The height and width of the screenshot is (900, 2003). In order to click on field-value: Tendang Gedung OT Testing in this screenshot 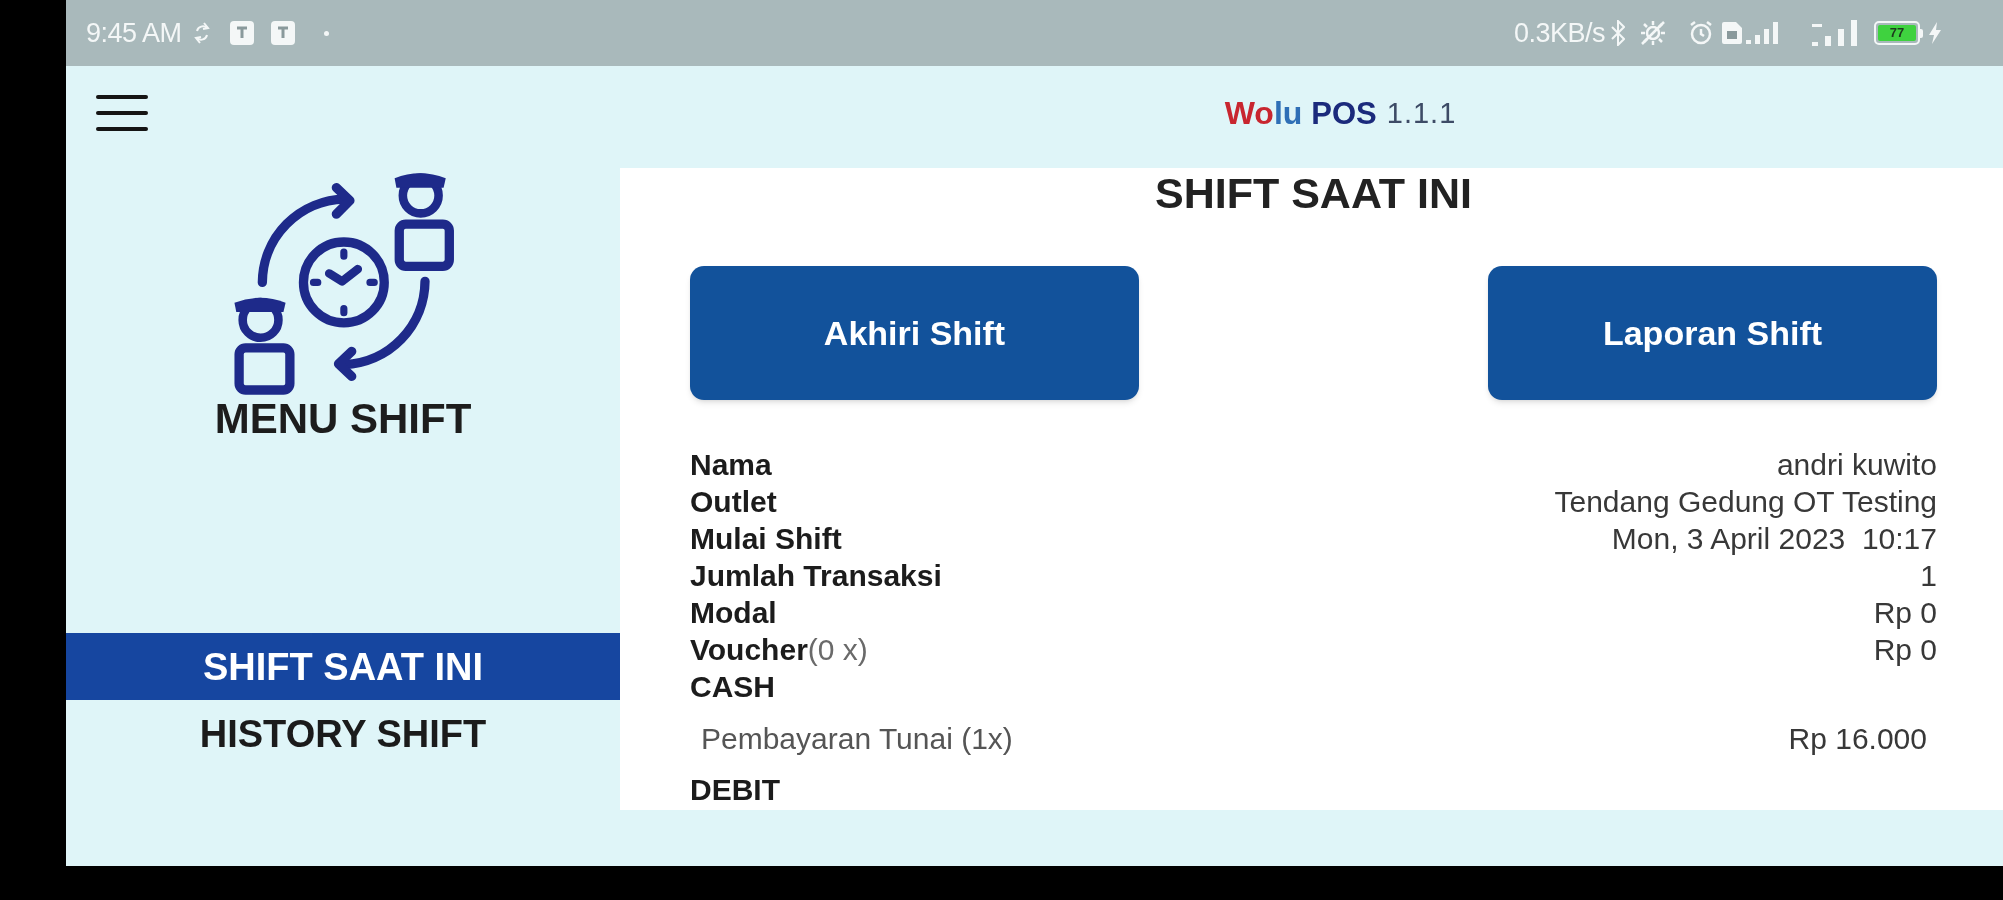, I will do `click(1745, 502)`.